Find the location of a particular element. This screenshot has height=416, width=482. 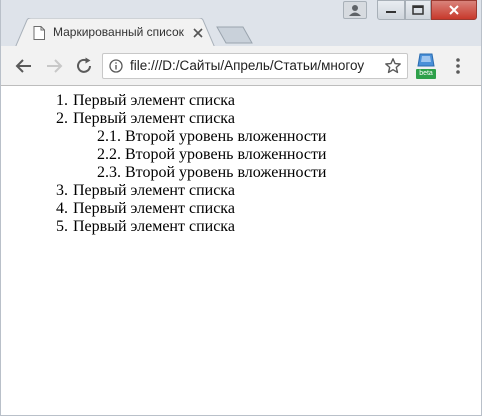

new-tab-button is located at coordinates (235, 35).